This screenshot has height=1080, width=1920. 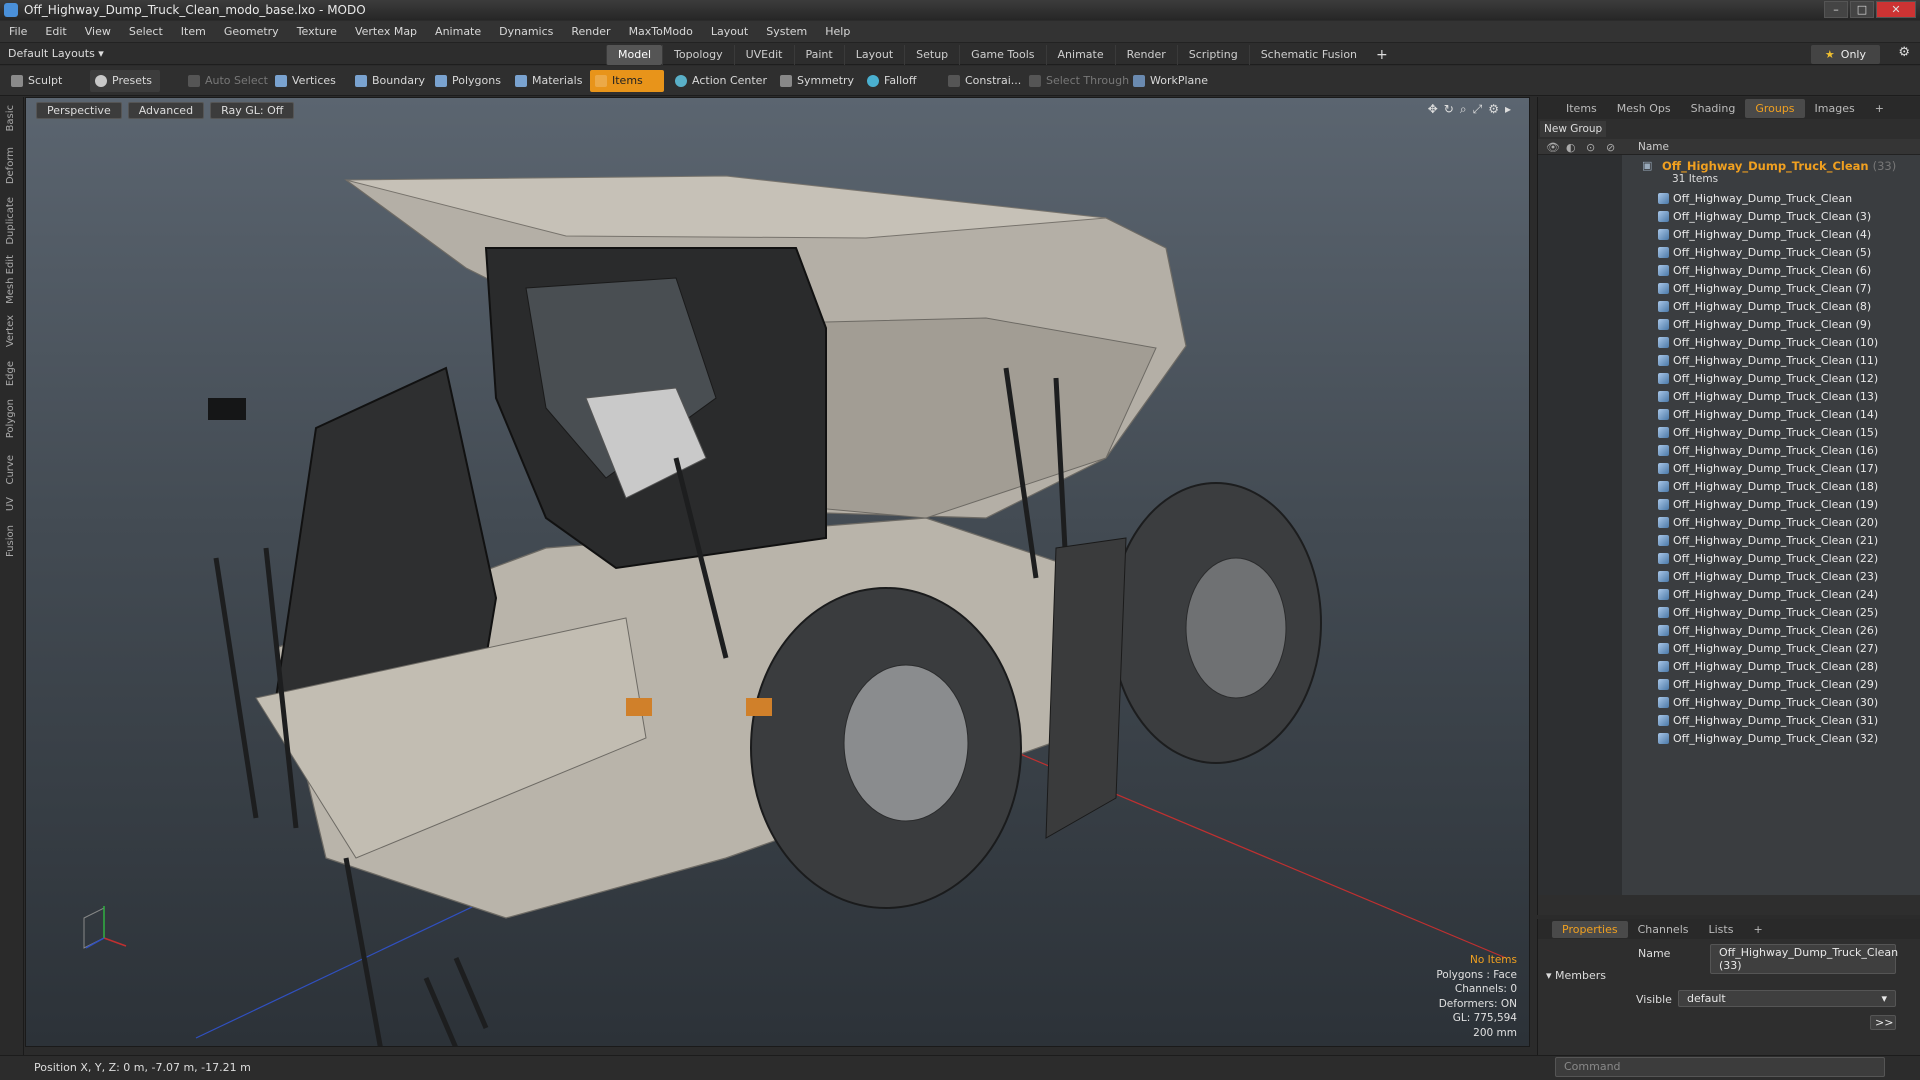 I want to click on strip-curve: Curve, so click(x=12, y=470).